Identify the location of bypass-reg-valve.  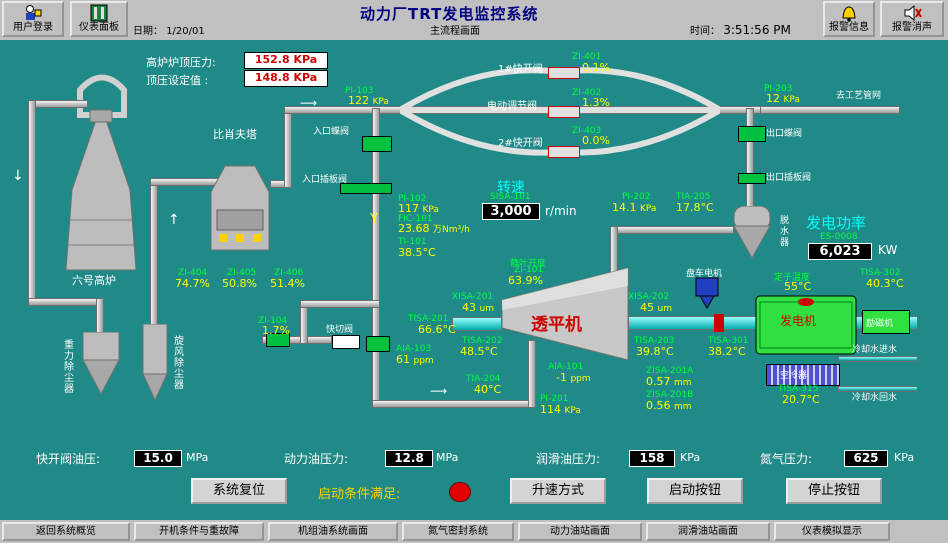
(564, 112).